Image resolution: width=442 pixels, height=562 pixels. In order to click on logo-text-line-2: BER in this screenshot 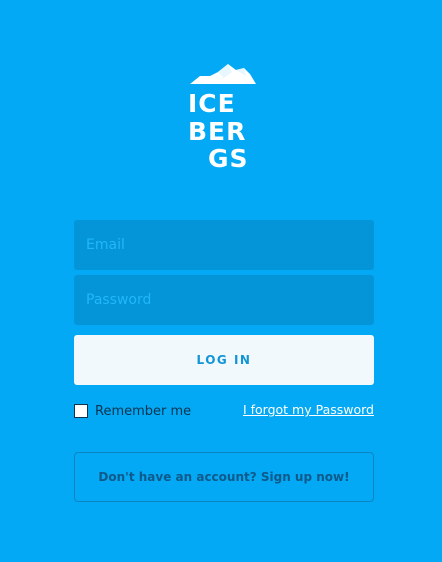, I will do `click(217, 131)`.